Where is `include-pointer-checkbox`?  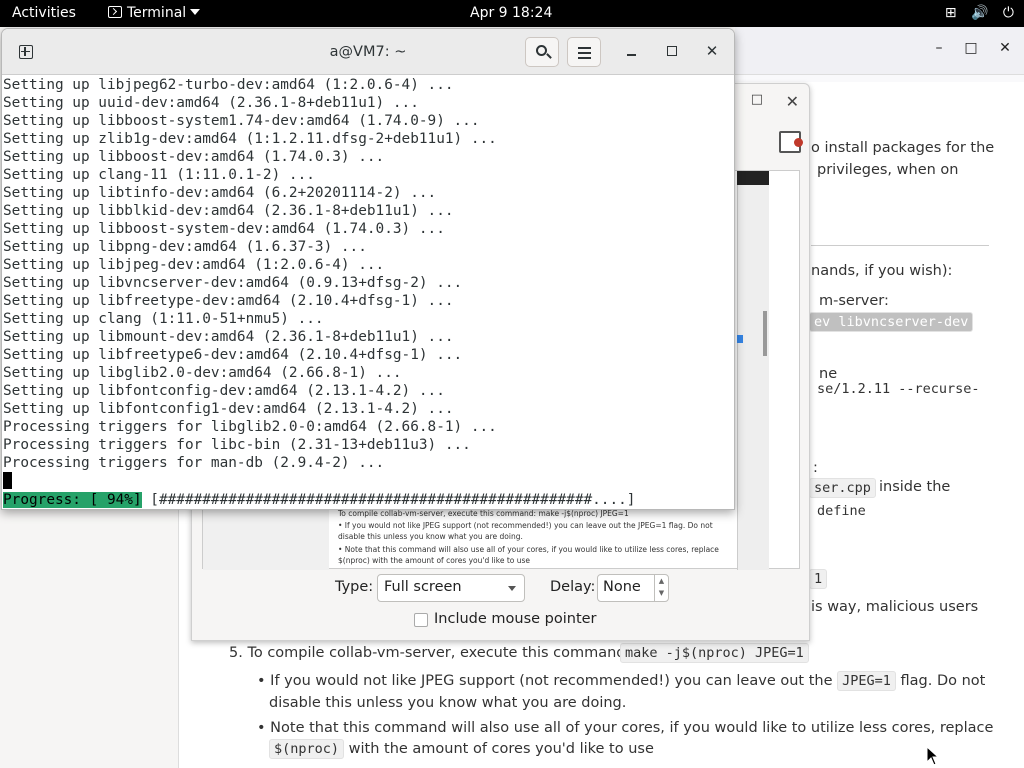
include-pointer-checkbox is located at coordinates (421, 620).